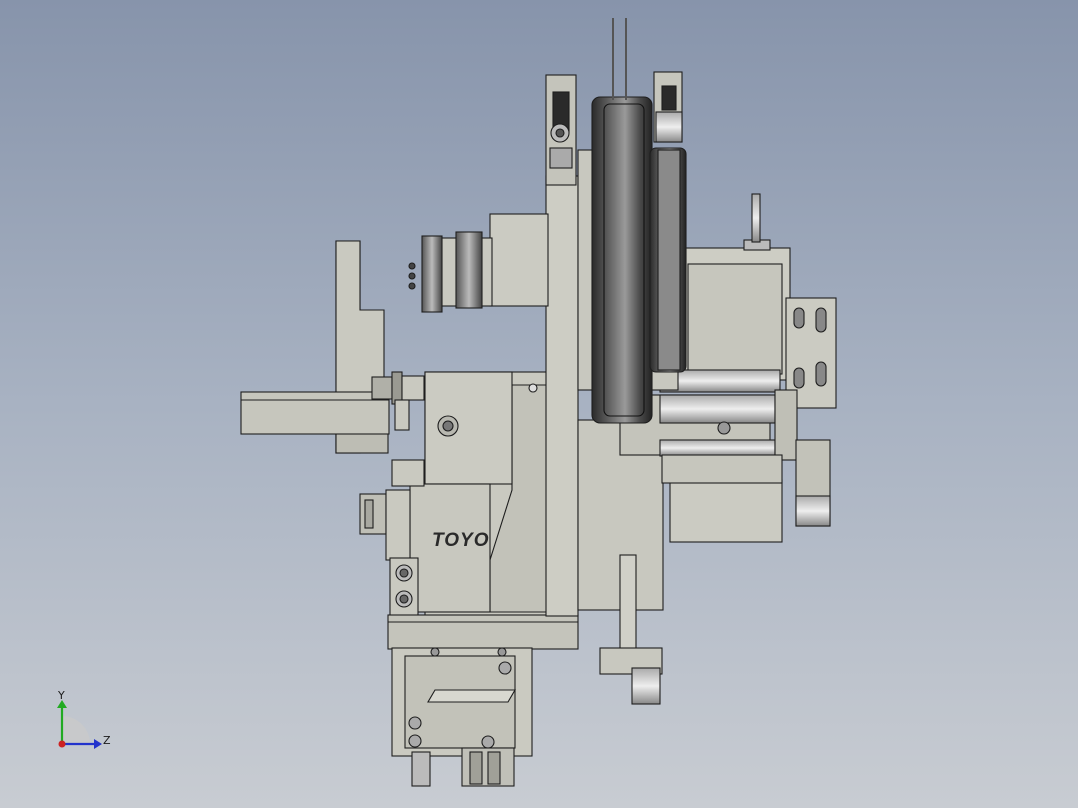 The image size is (1078, 808). Describe the element at coordinates (461, 540) in the screenshot. I see `brand-logo: TOYO` at that location.